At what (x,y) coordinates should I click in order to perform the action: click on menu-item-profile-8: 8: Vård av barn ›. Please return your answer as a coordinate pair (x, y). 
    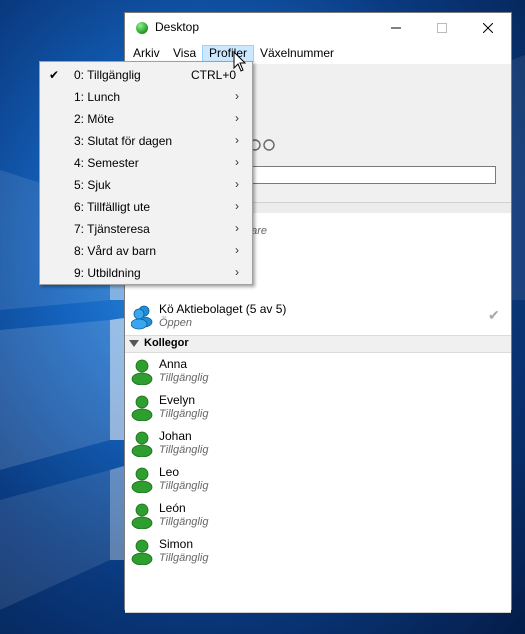
    Looking at the image, I should click on (146, 251).